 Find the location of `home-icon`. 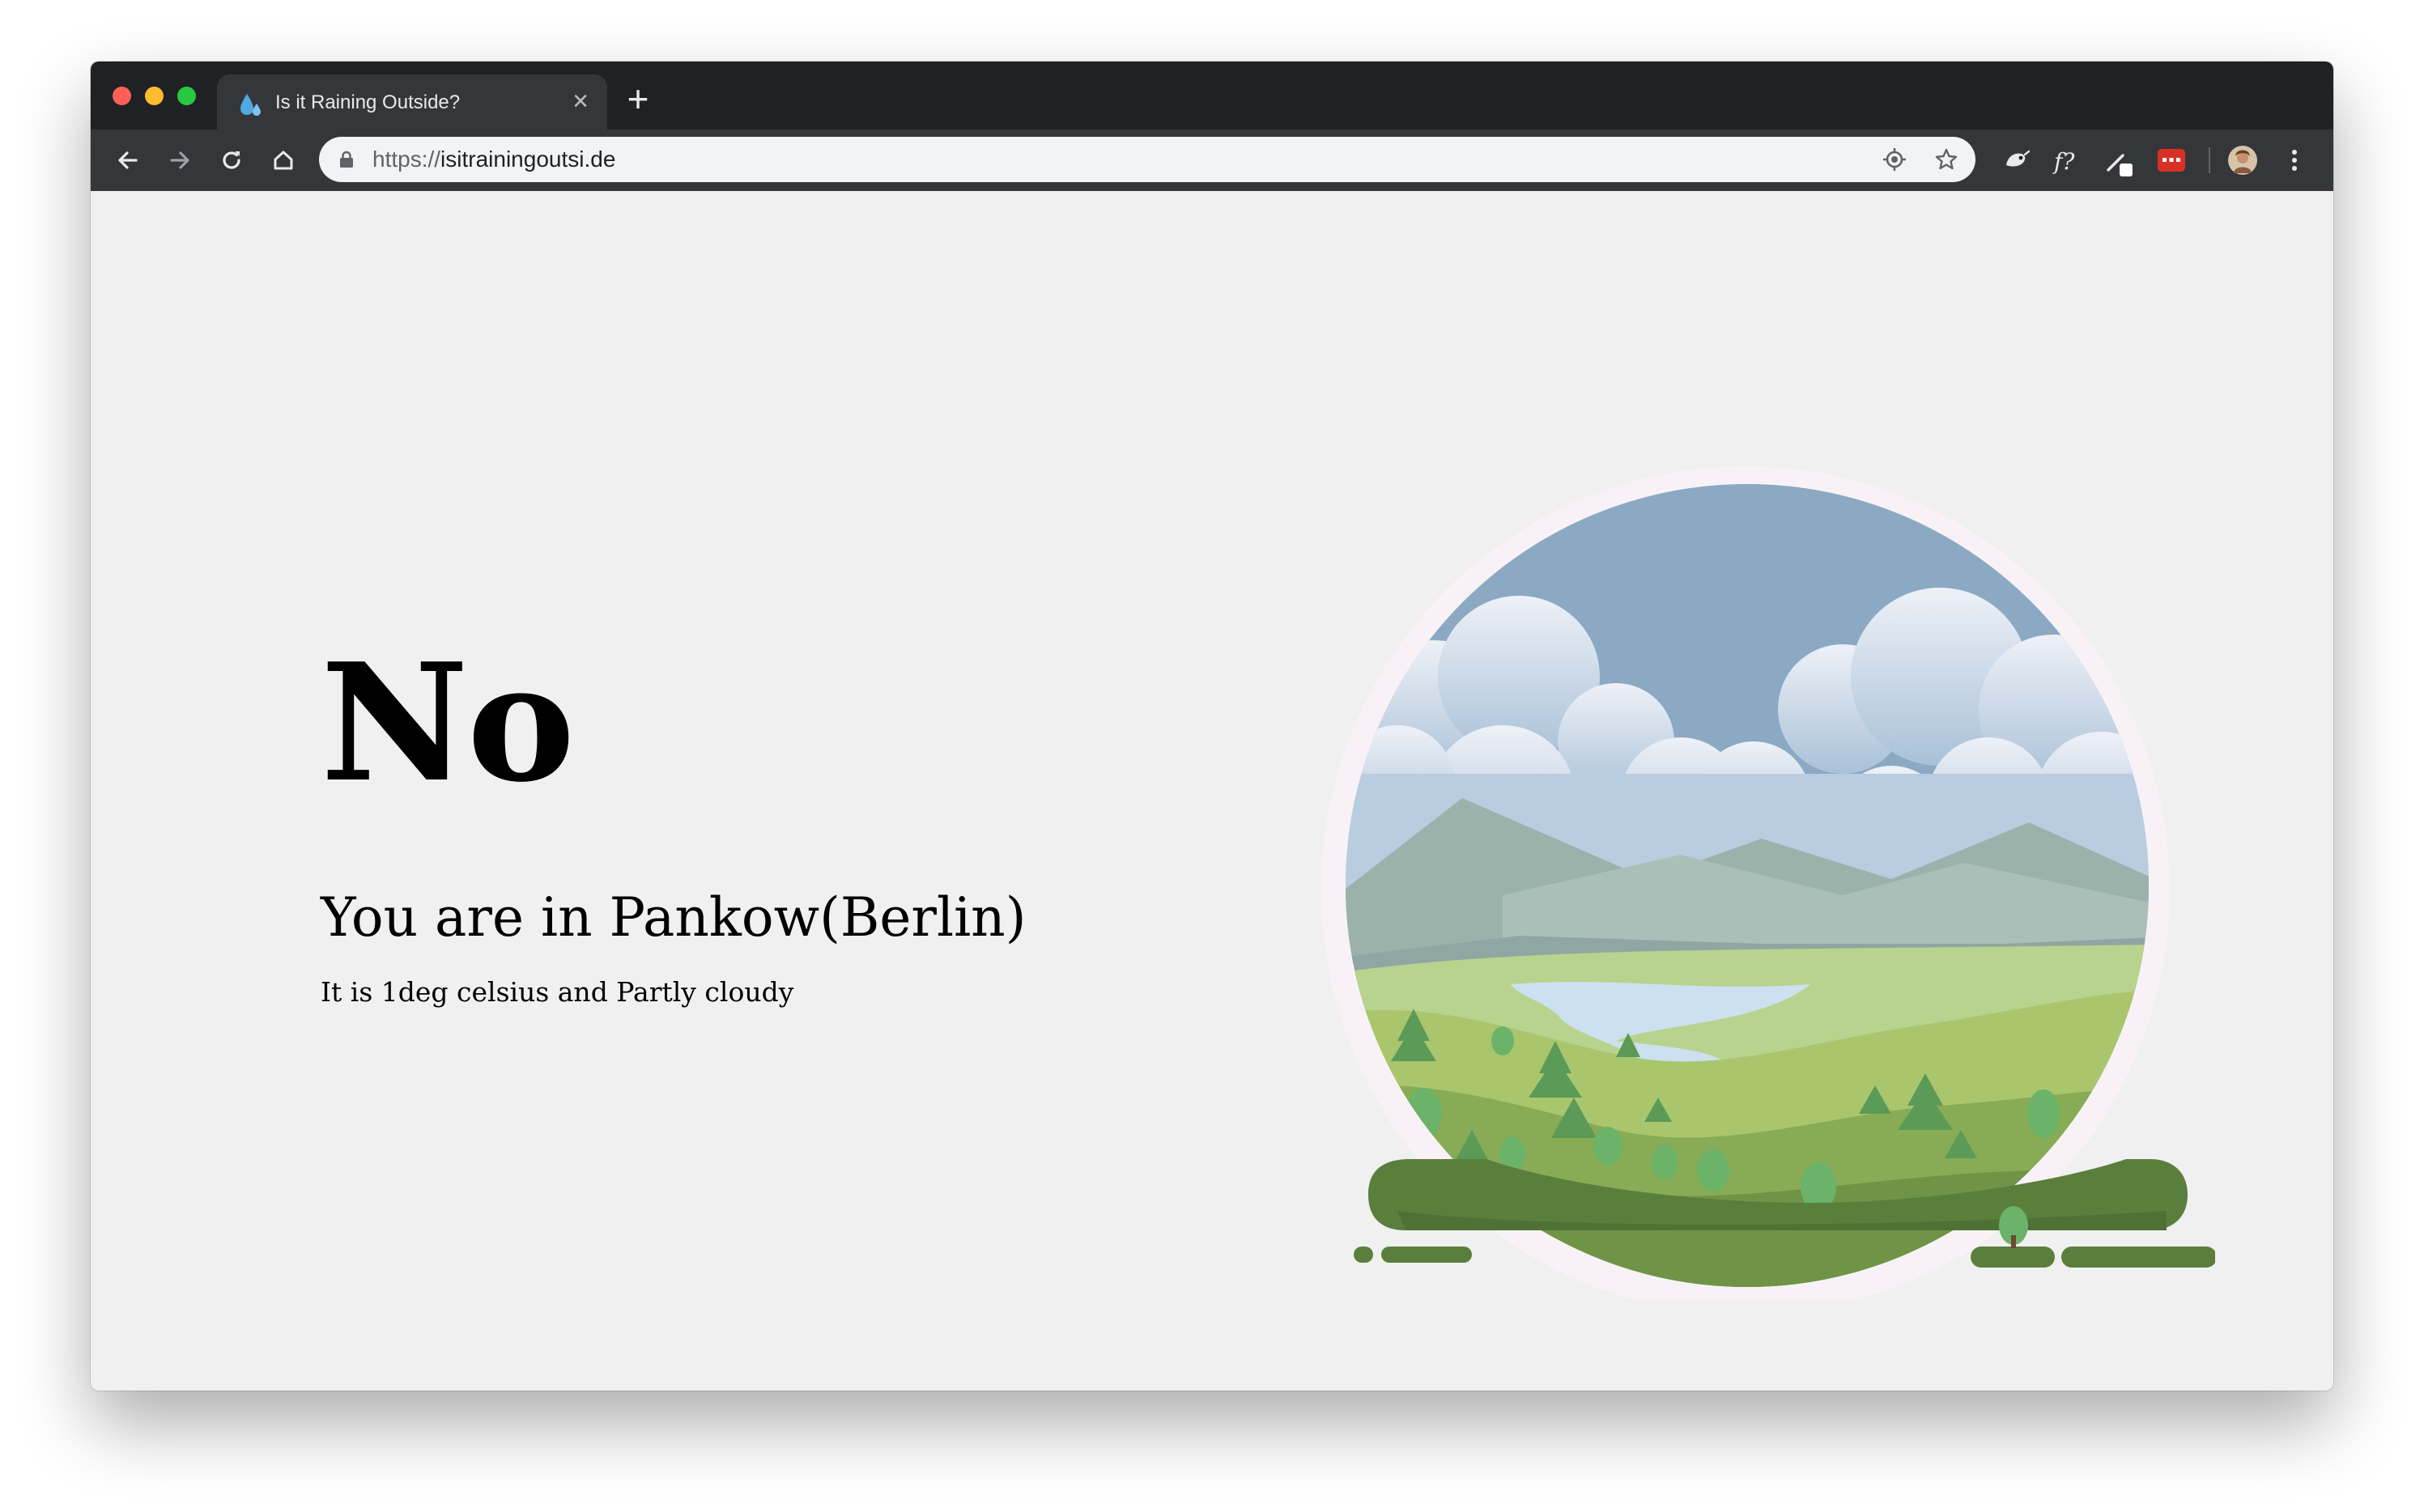

home-icon is located at coordinates (283, 160).